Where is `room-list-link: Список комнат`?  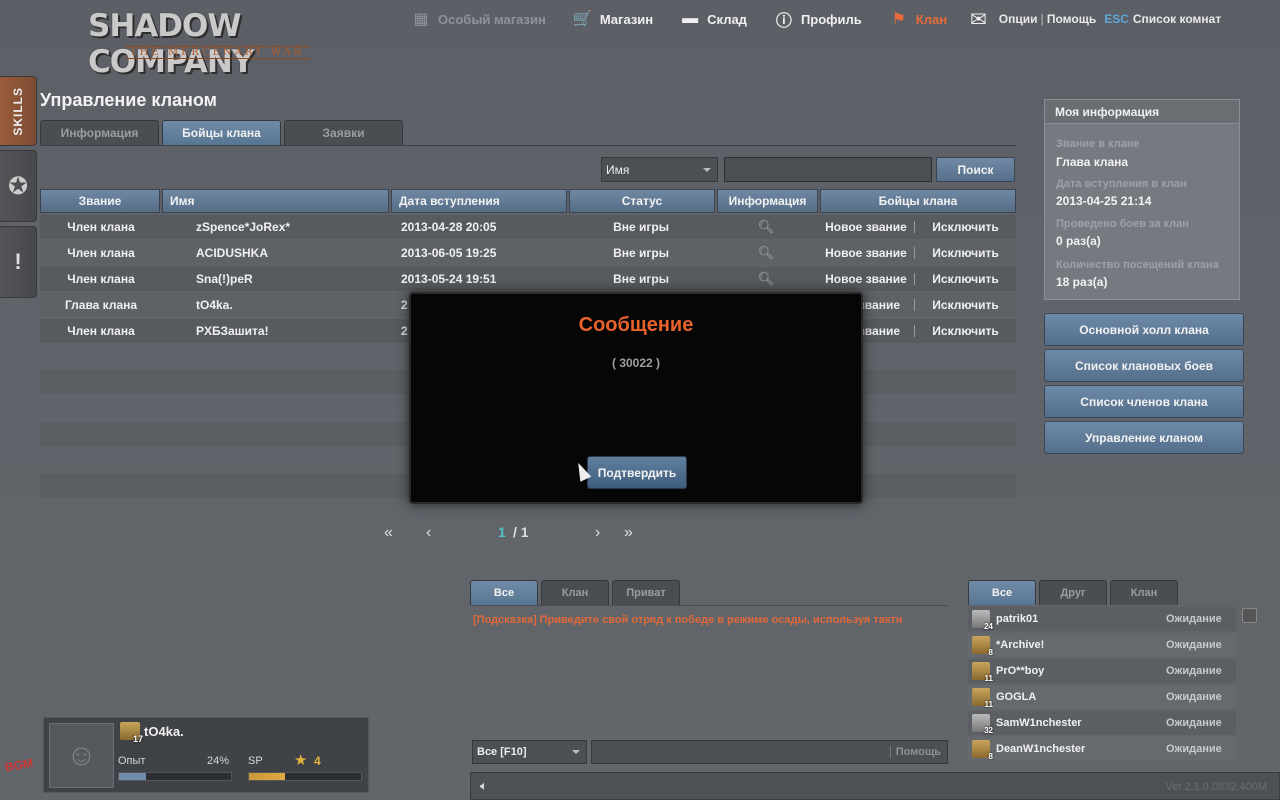
room-list-link: Список комнат is located at coordinates (1177, 19).